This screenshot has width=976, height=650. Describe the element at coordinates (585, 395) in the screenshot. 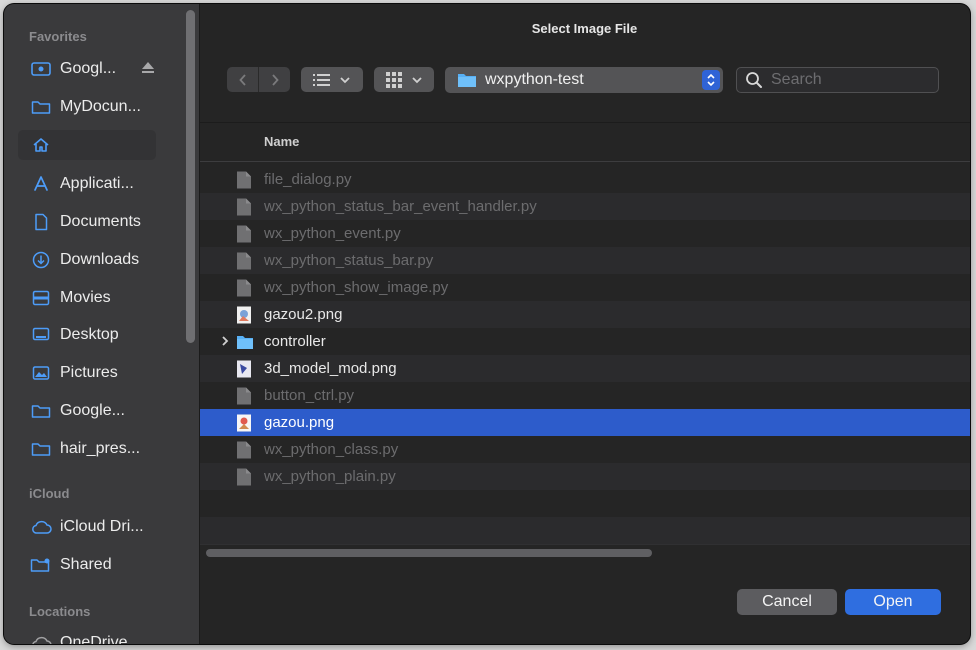

I see `file-row: button_ctrl.py` at that location.